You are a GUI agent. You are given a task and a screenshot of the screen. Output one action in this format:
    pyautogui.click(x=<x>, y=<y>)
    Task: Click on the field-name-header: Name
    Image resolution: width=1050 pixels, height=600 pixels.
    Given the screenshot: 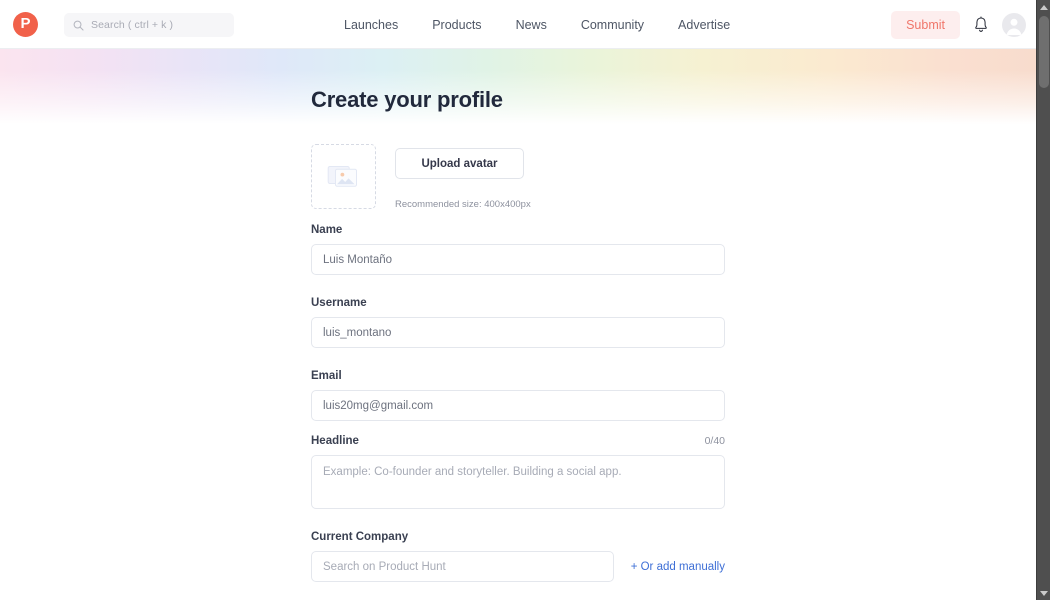 What is the action you would take?
    pyautogui.click(x=518, y=230)
    